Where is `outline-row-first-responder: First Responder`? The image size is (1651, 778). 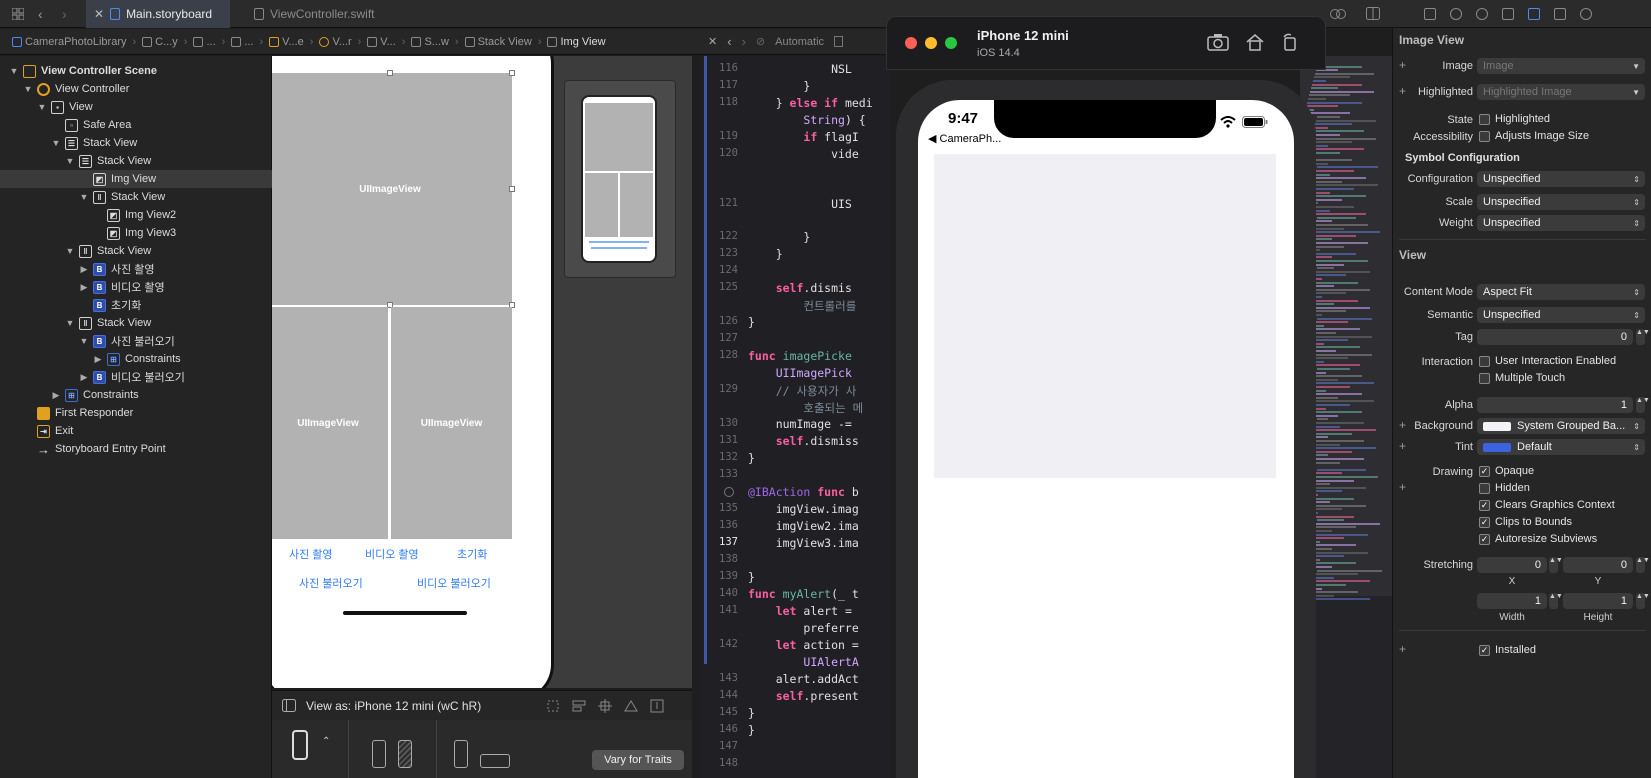 outline-row-first-responder: First Responder is located at coordinates (136, 413).